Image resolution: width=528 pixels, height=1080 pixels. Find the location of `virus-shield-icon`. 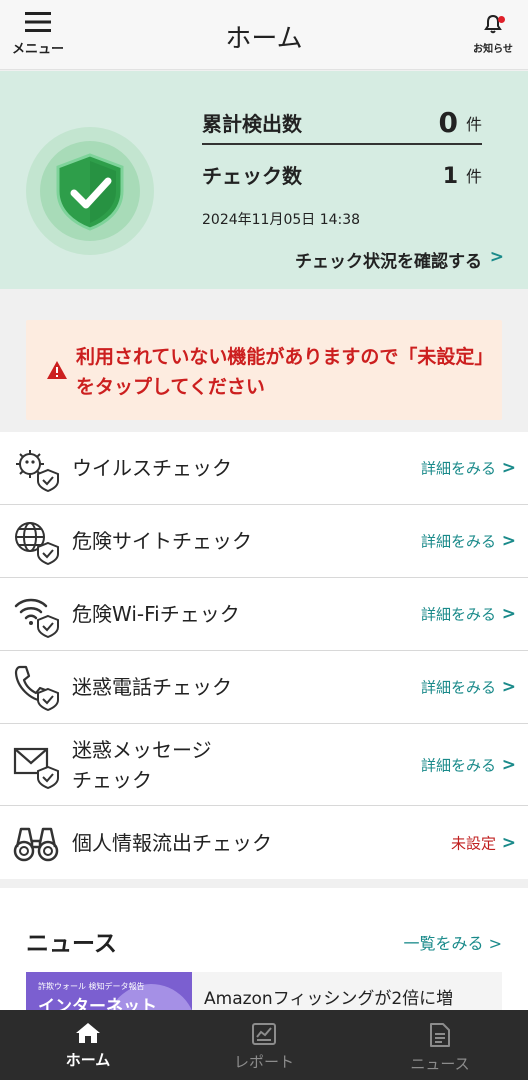

virus-shield-icon is located at coordinates (37, 471).